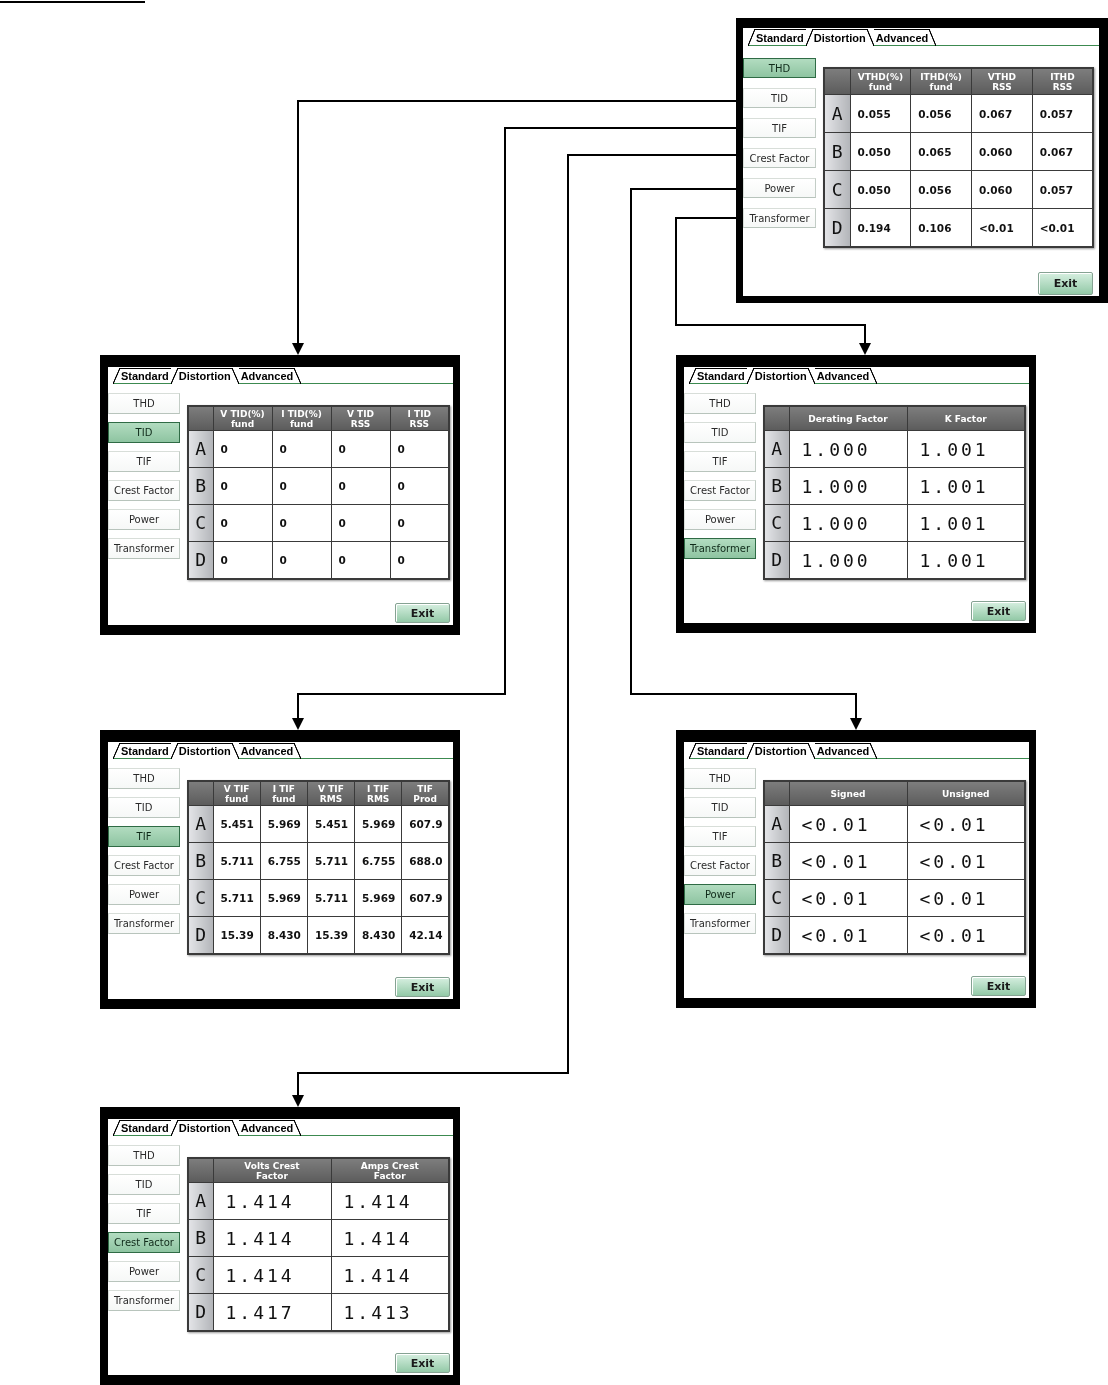 The width and height of the screenshot is (1108, 1385). I want to click on table-cell: 6.755, so click(378, 861).